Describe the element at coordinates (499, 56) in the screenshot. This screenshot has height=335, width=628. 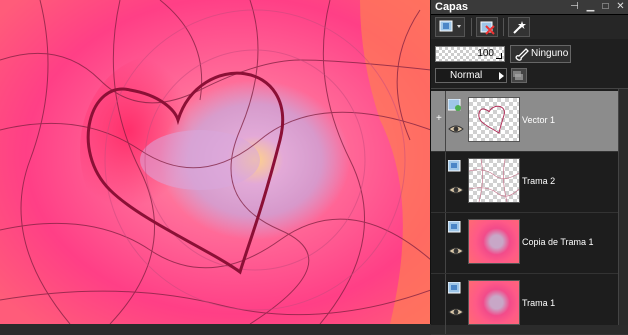
I see `resize-grip-icon` at that location.